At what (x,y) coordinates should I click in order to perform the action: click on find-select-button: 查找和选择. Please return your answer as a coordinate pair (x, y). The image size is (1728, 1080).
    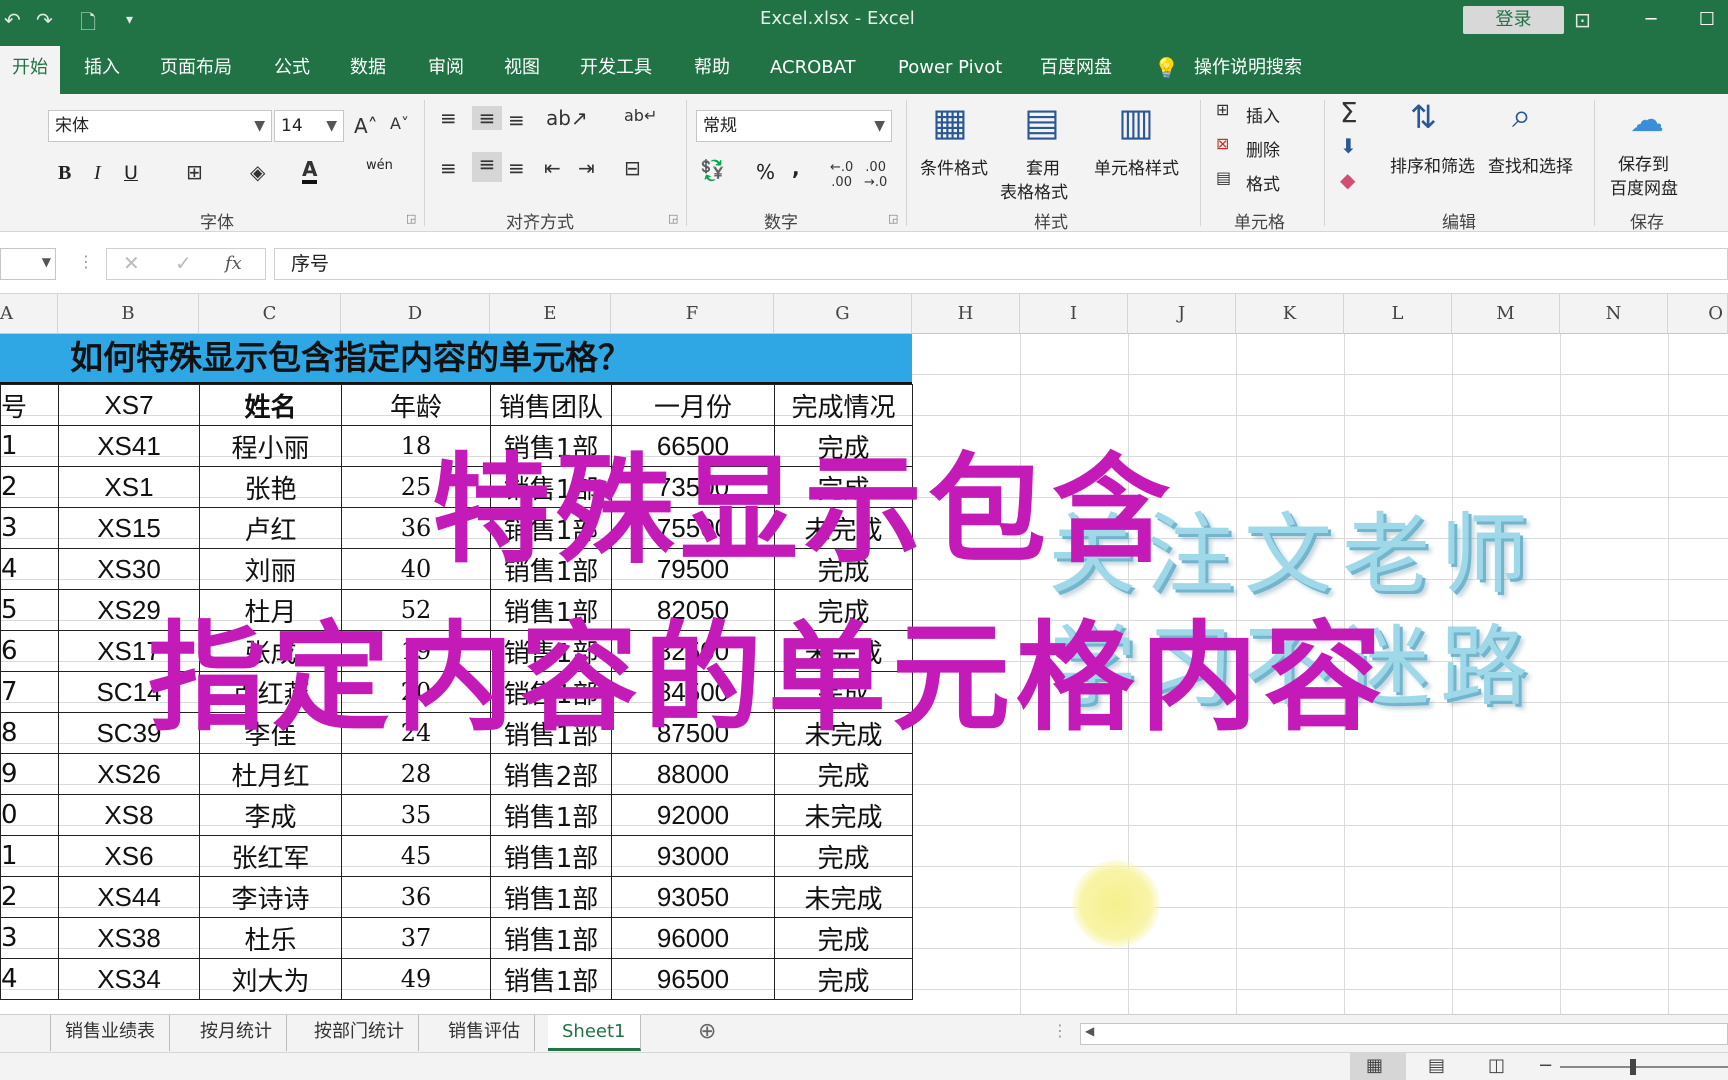
    Looking at the image, I should click on (1530, 164).